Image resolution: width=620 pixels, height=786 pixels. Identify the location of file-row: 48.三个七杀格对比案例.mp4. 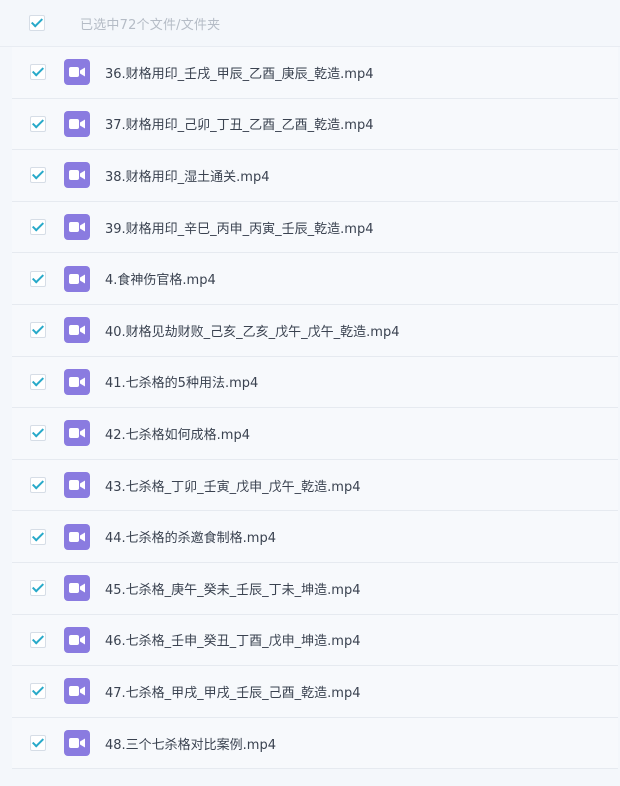
(315, 743).